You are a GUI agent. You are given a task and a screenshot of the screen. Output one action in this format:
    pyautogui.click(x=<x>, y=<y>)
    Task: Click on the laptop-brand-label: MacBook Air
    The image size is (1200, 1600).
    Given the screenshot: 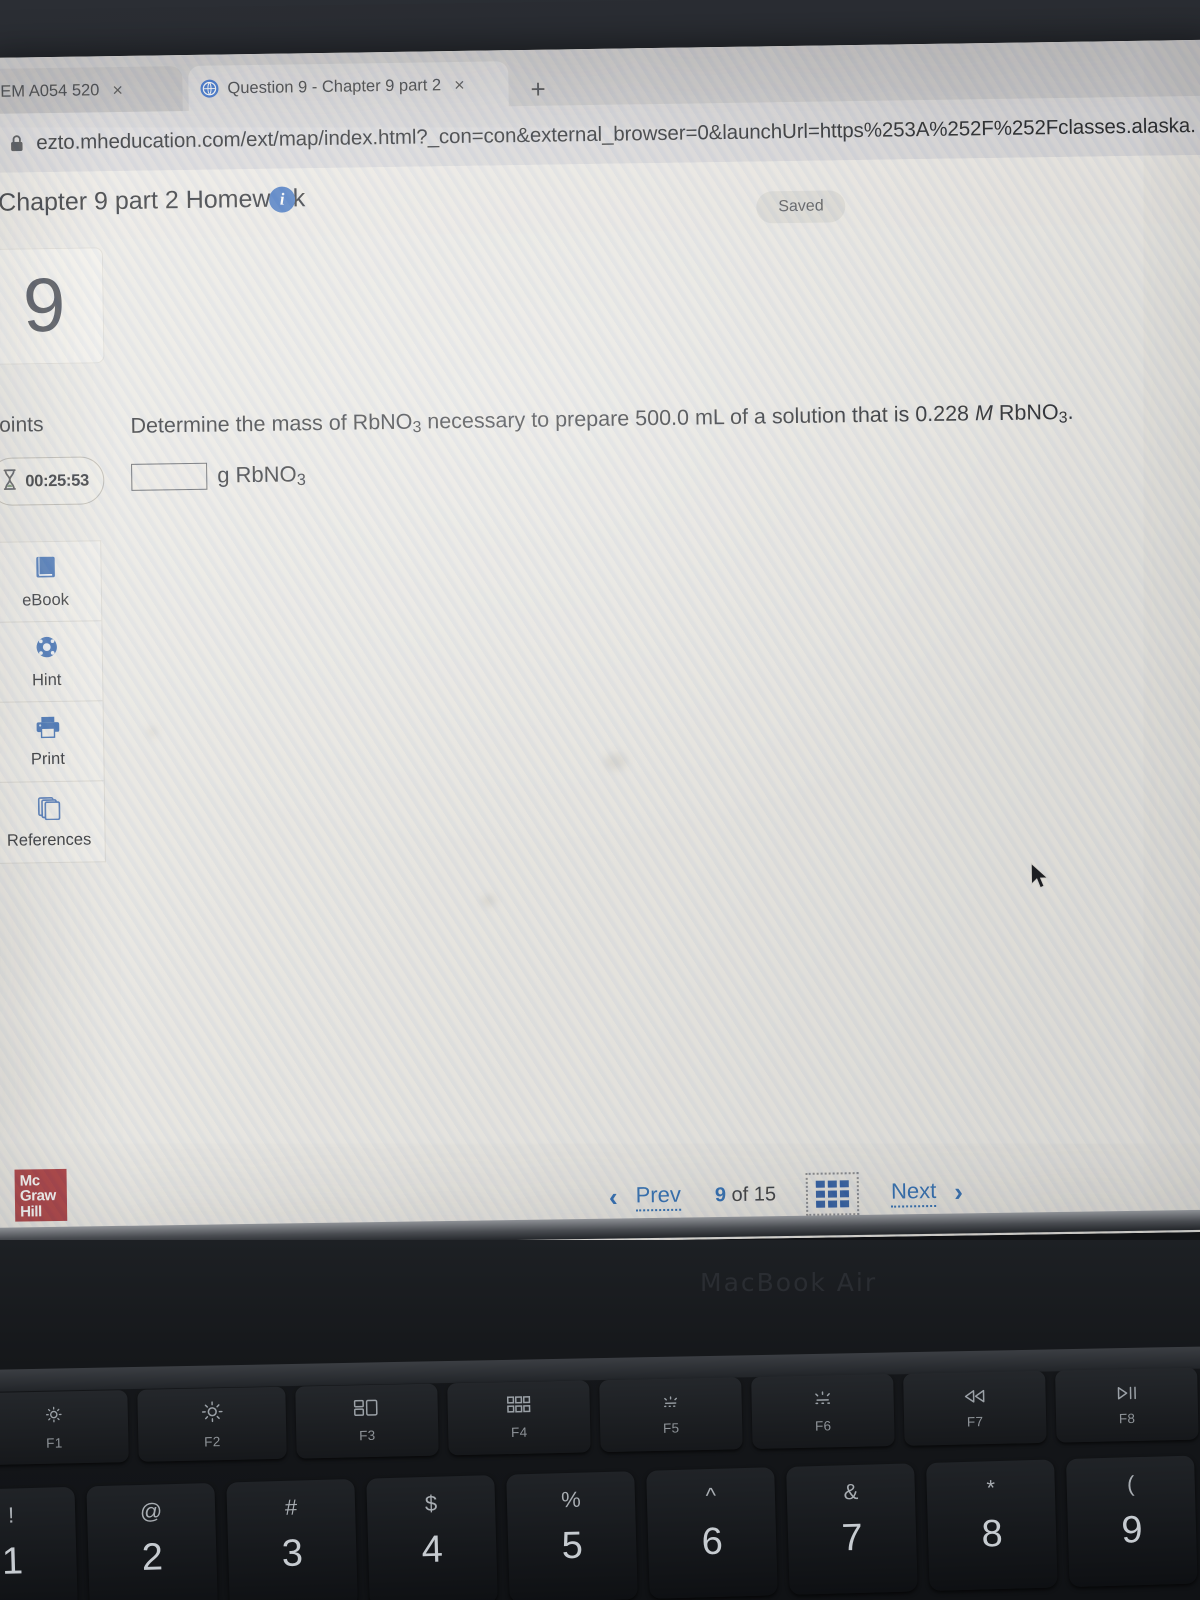 What is the action you would take?
    pyautogui.click(x=789, y=1282)
    